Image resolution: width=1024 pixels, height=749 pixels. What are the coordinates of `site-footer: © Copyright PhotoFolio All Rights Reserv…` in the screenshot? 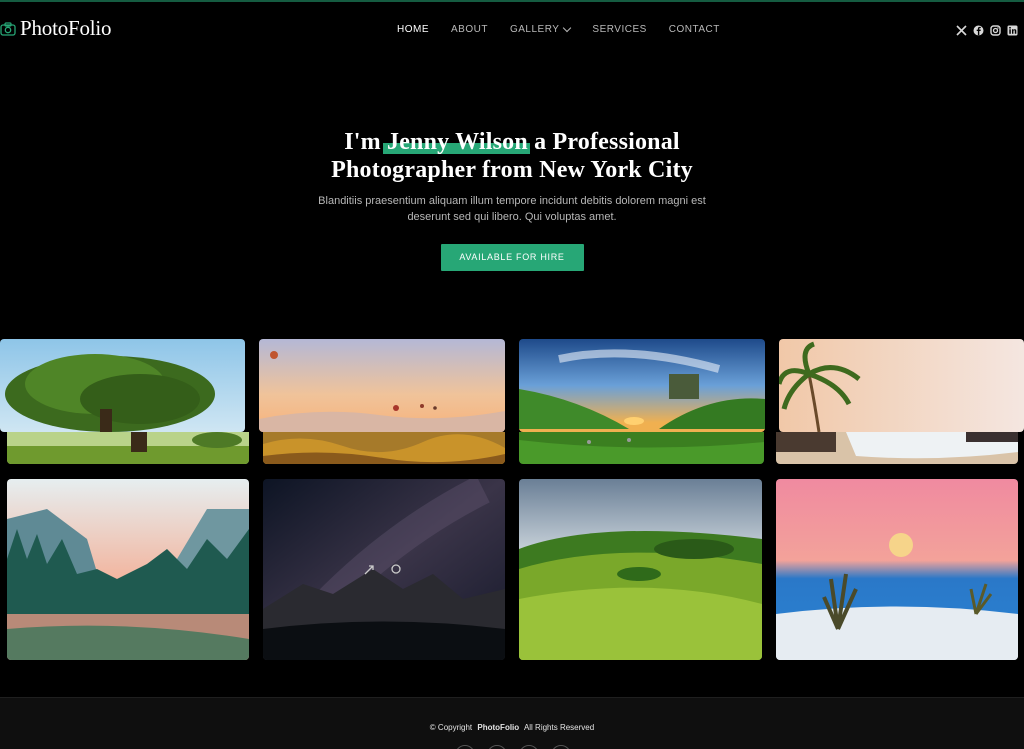 It's located at (512, 723).